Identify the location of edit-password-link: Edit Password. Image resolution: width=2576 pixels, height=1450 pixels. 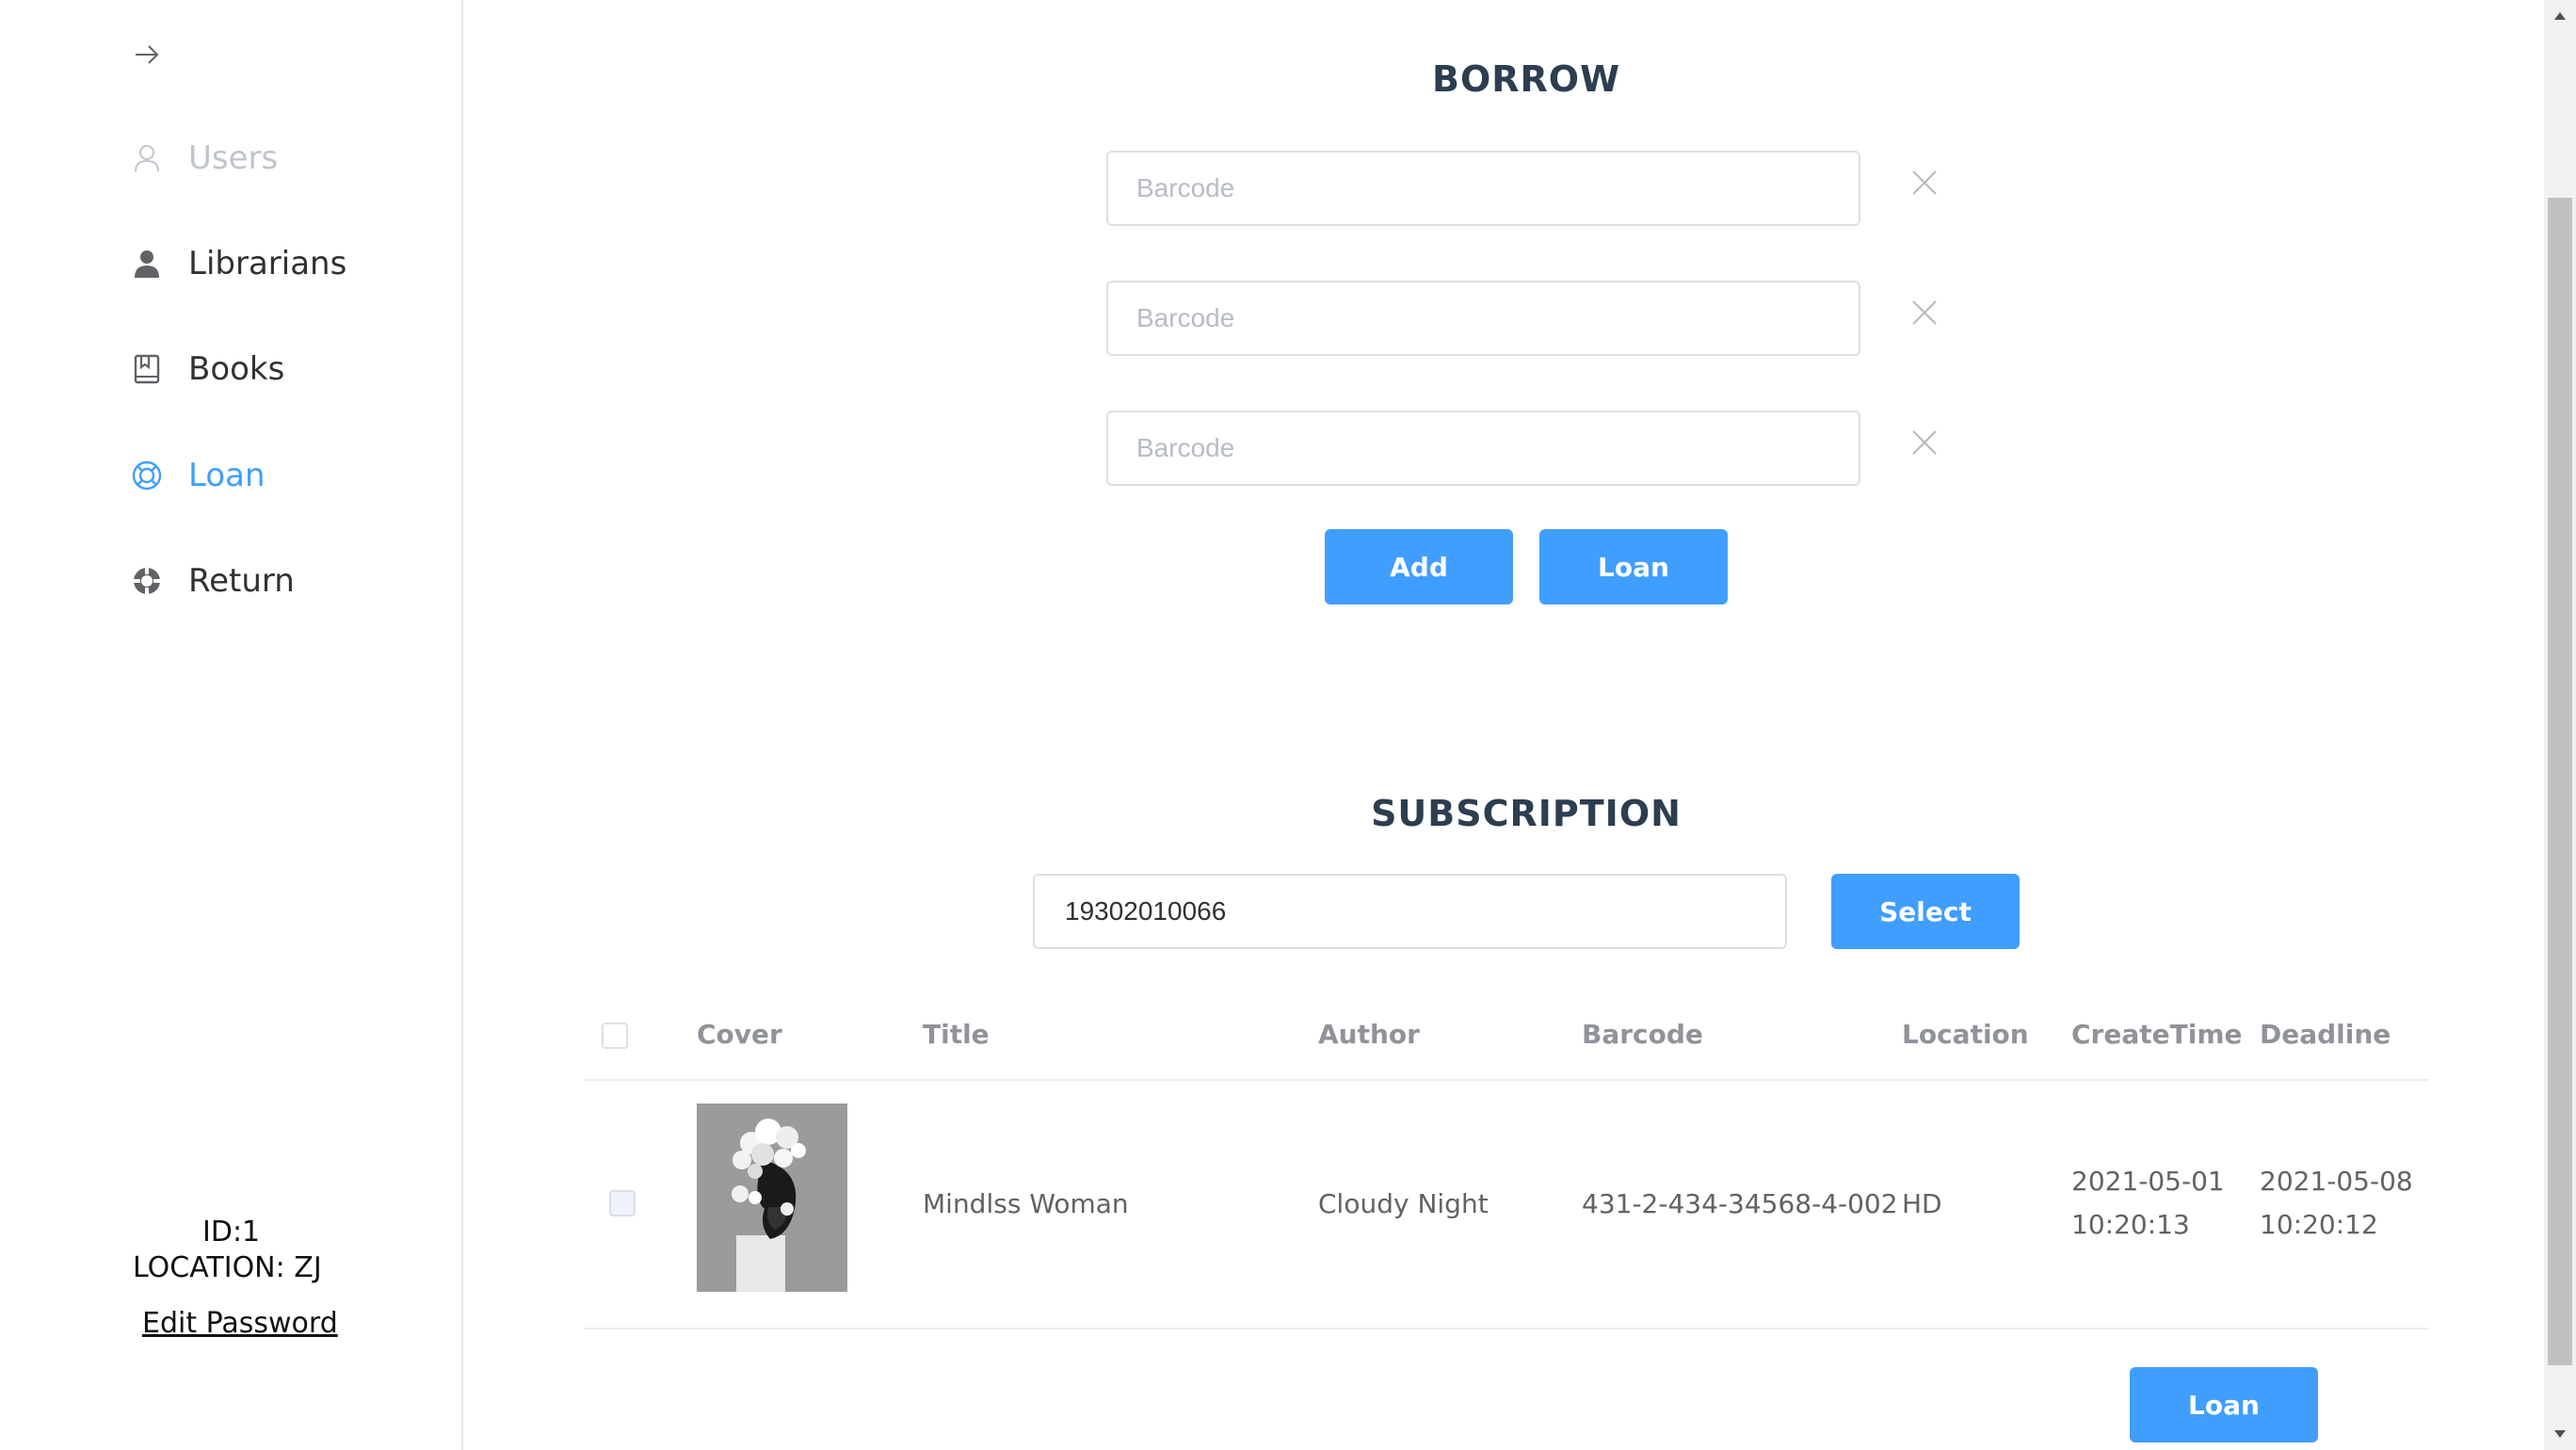
(240, 1323).